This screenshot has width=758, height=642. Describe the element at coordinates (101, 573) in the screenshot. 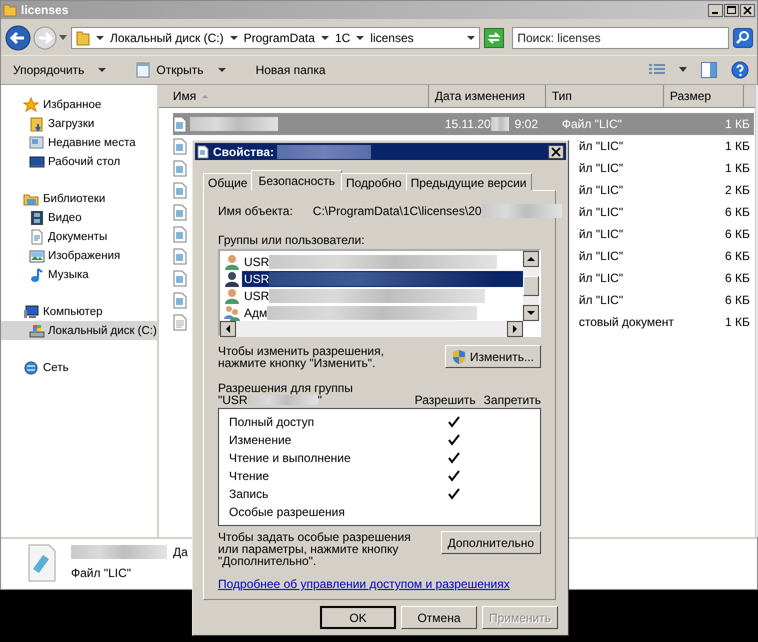

I see `file-type-text: Файл "LIC"` at that location.